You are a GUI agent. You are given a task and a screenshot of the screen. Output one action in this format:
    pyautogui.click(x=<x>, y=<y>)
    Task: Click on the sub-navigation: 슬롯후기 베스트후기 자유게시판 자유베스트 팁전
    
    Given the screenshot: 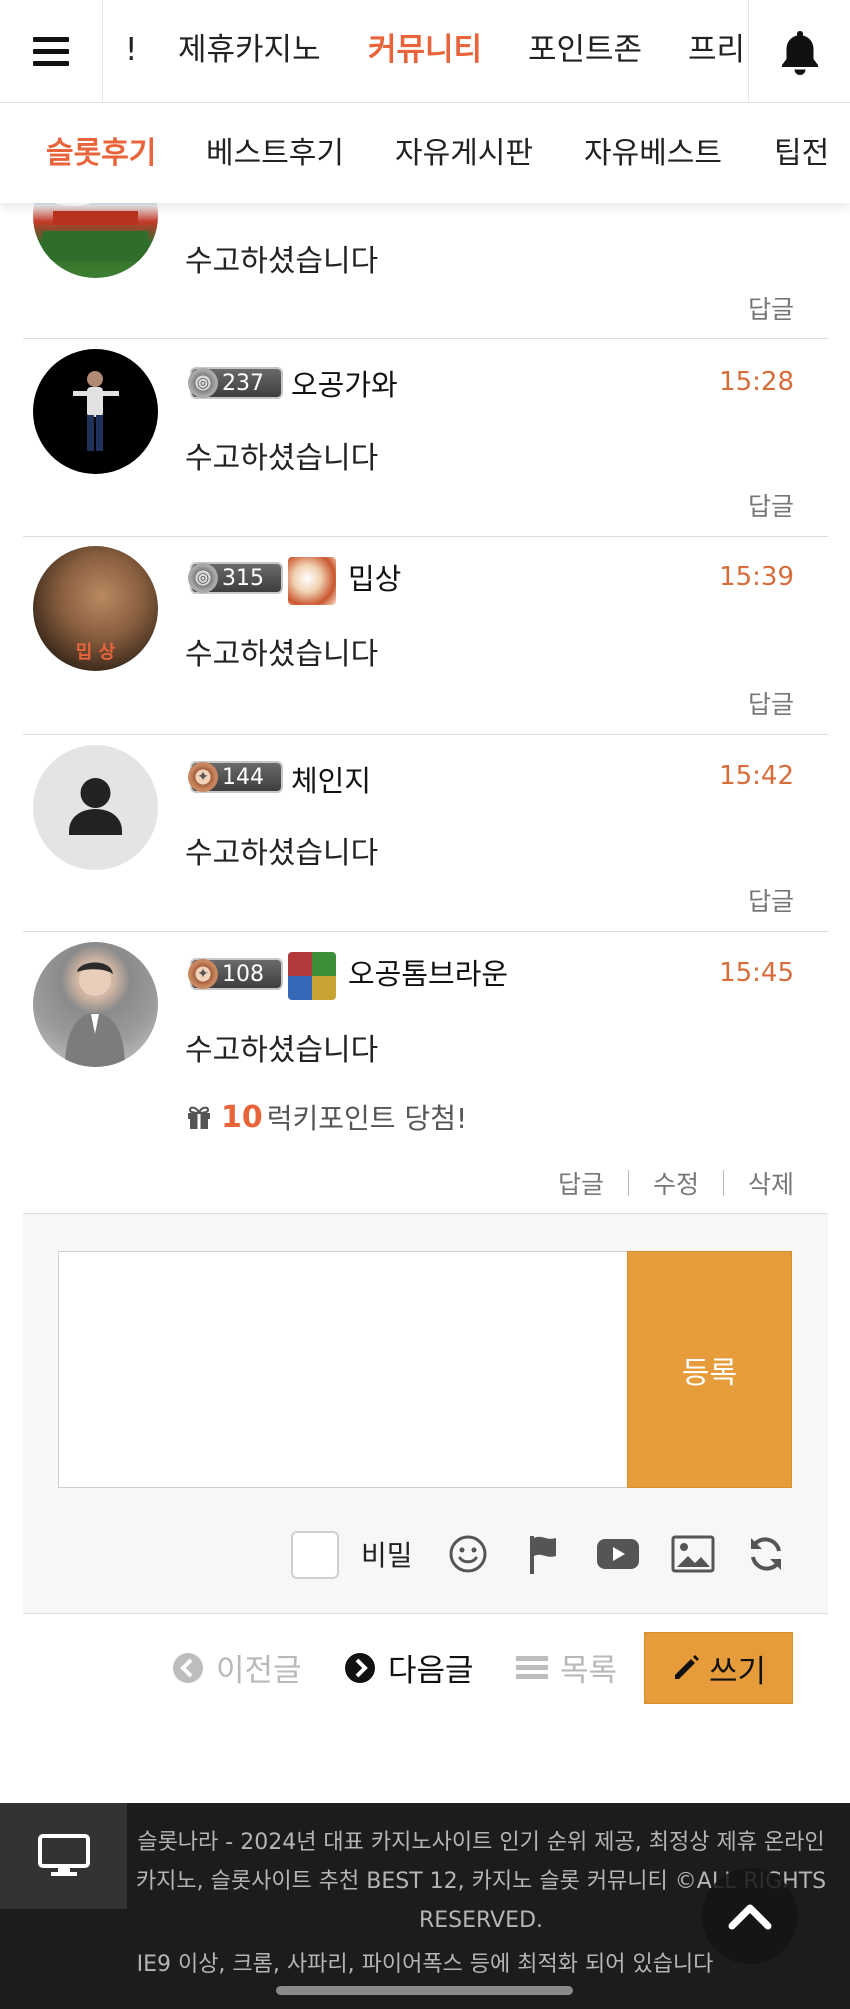 What is the action you would take?
    pyautogui.click(x=425, y=153)
    